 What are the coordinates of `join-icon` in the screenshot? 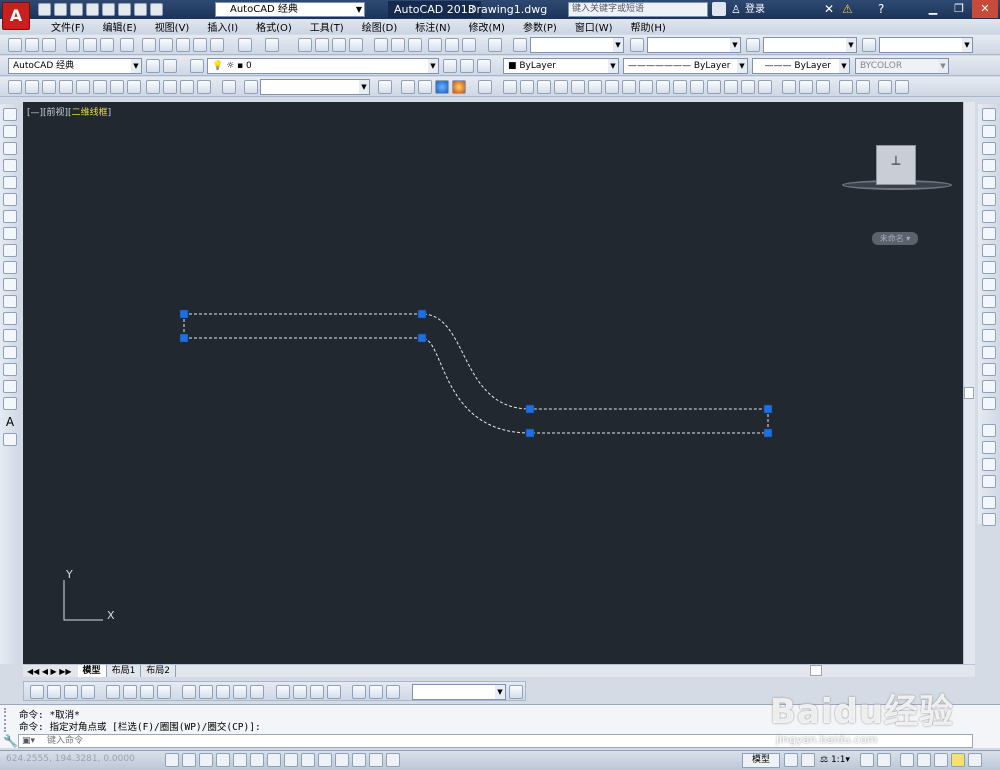 It's located at (989, 335).